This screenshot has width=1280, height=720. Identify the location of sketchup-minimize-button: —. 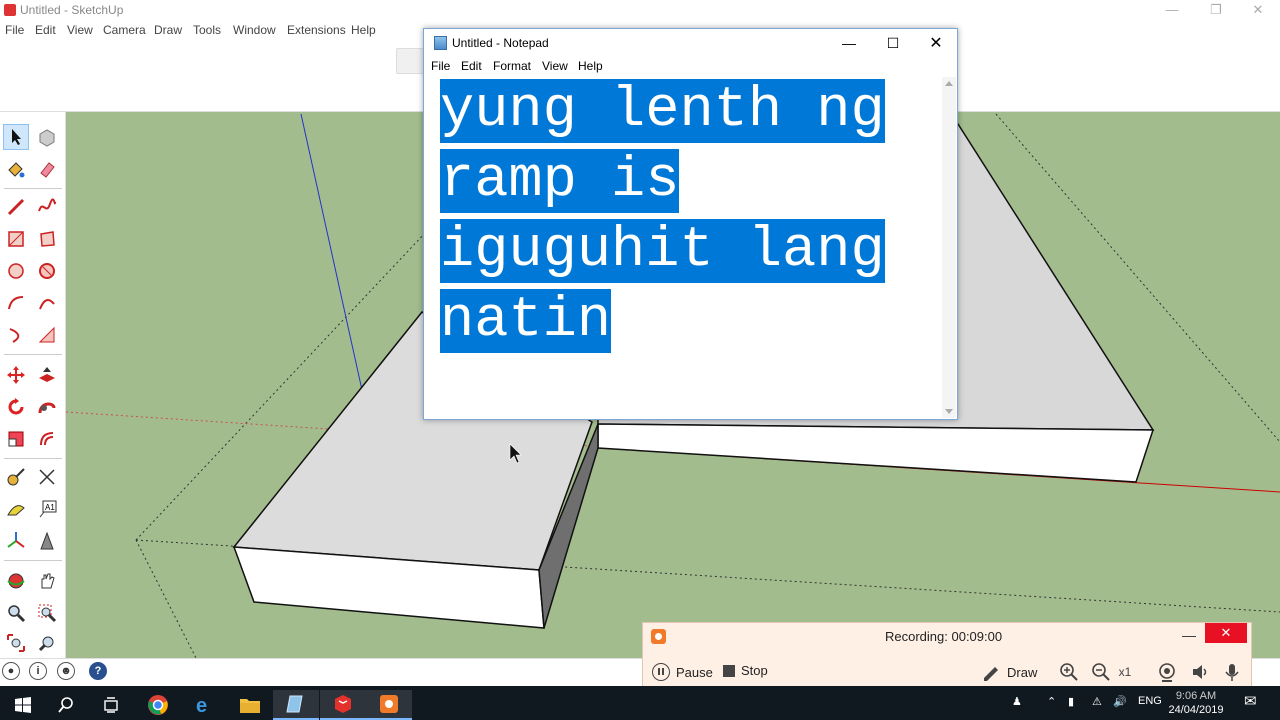
(1172, 10).